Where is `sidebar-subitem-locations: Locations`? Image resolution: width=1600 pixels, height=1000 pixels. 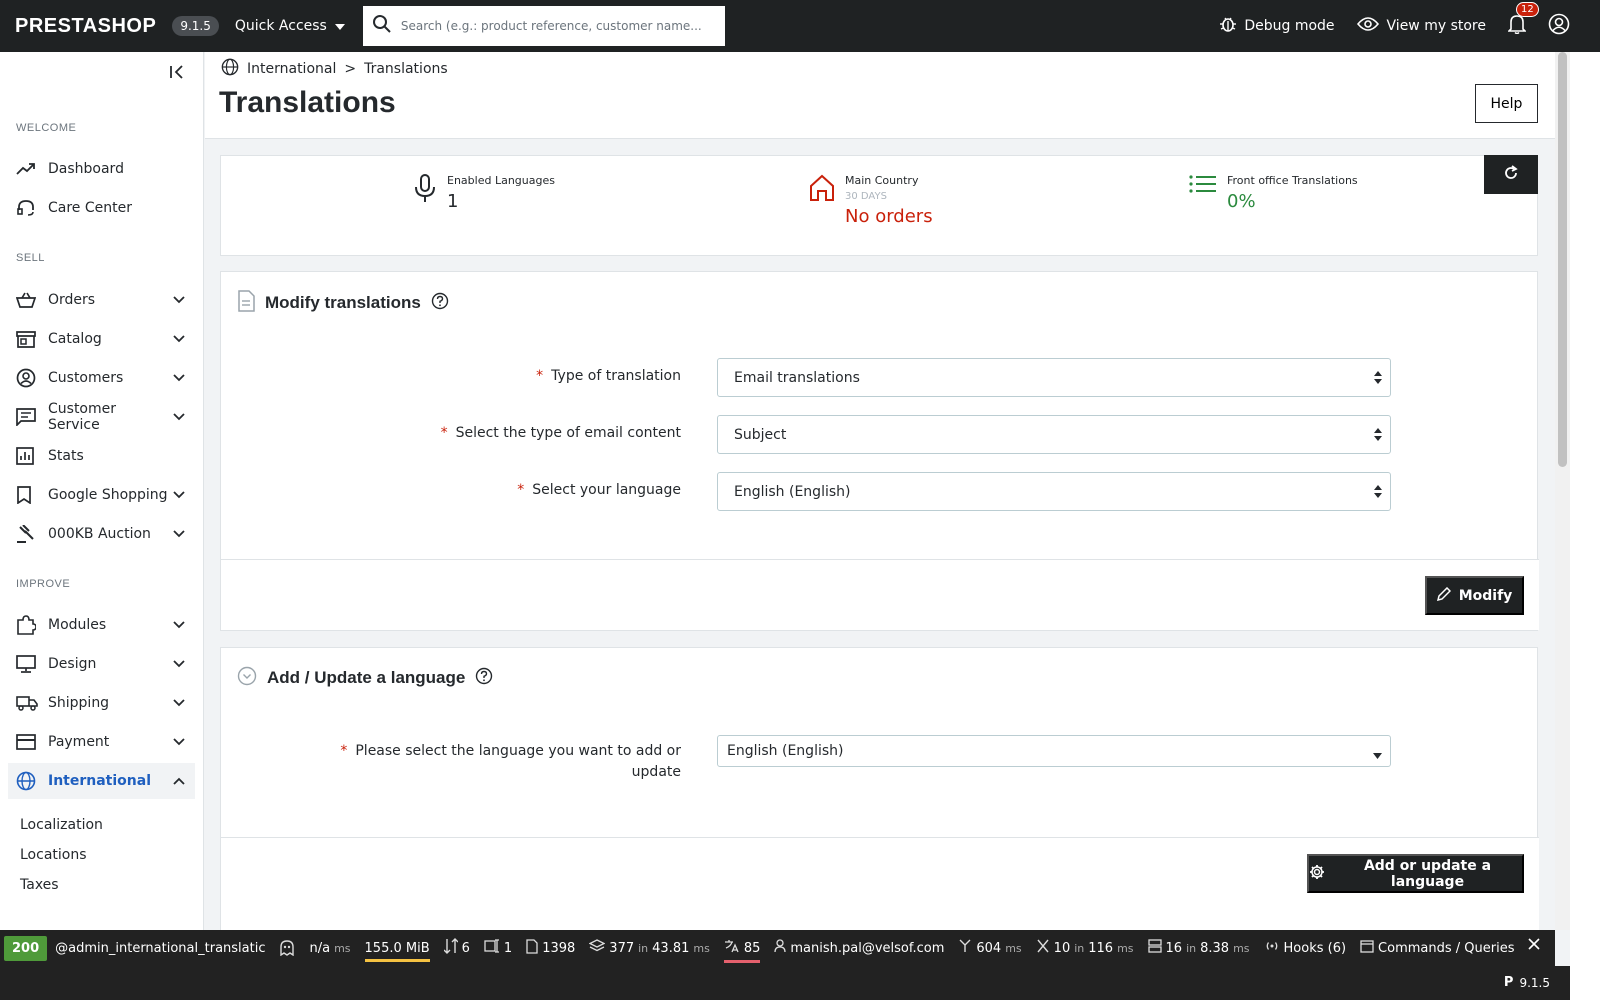 sidebar-subitem-locations: Locations is located at coordinates (53, 855).